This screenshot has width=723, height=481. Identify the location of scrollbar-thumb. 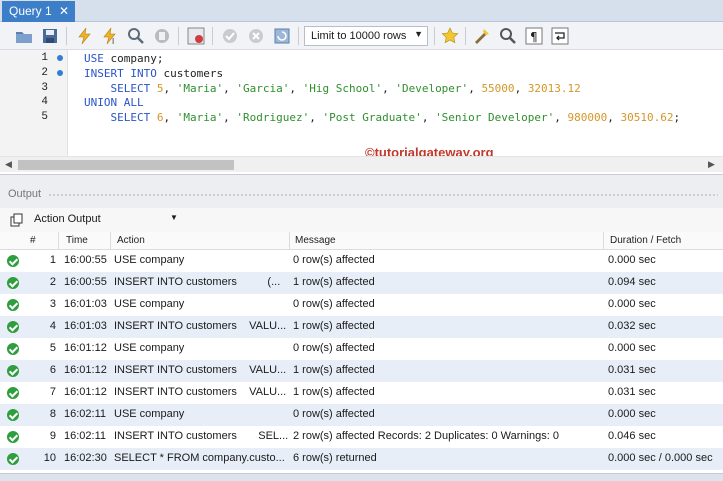
(126, 165).